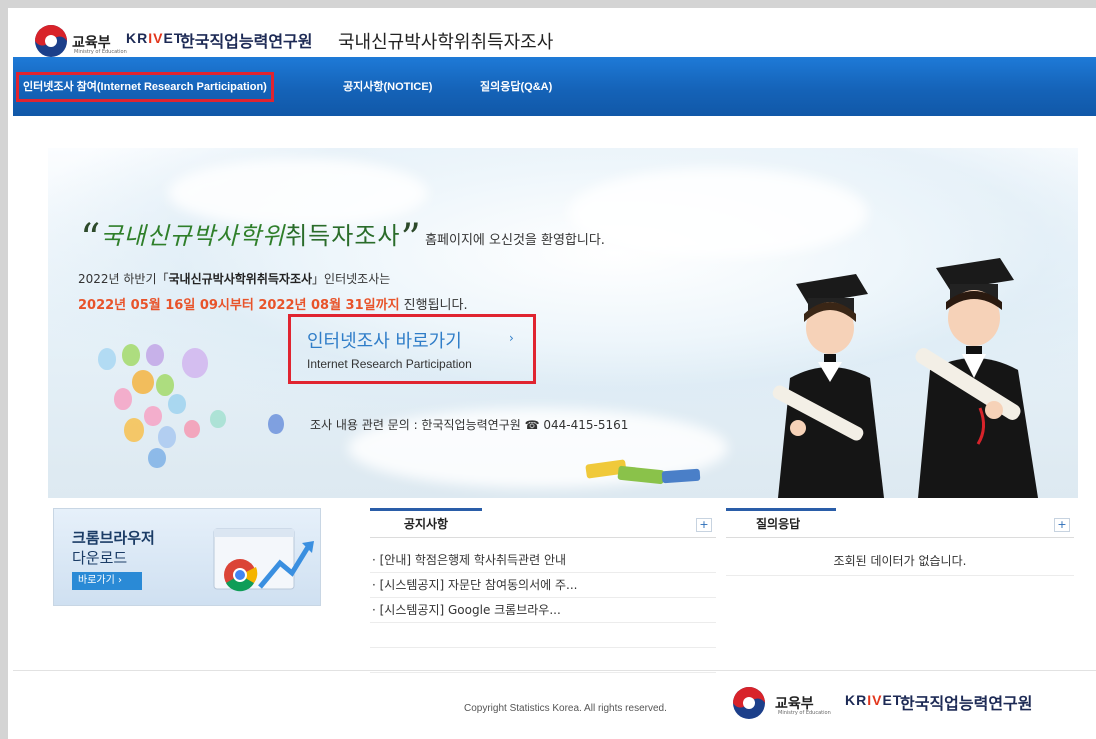 This screenshot has width=1096, height=739. Describe the element at coordinates (426, 523) in the screenshot. I see `tab-notice: 공지사항` at that location.